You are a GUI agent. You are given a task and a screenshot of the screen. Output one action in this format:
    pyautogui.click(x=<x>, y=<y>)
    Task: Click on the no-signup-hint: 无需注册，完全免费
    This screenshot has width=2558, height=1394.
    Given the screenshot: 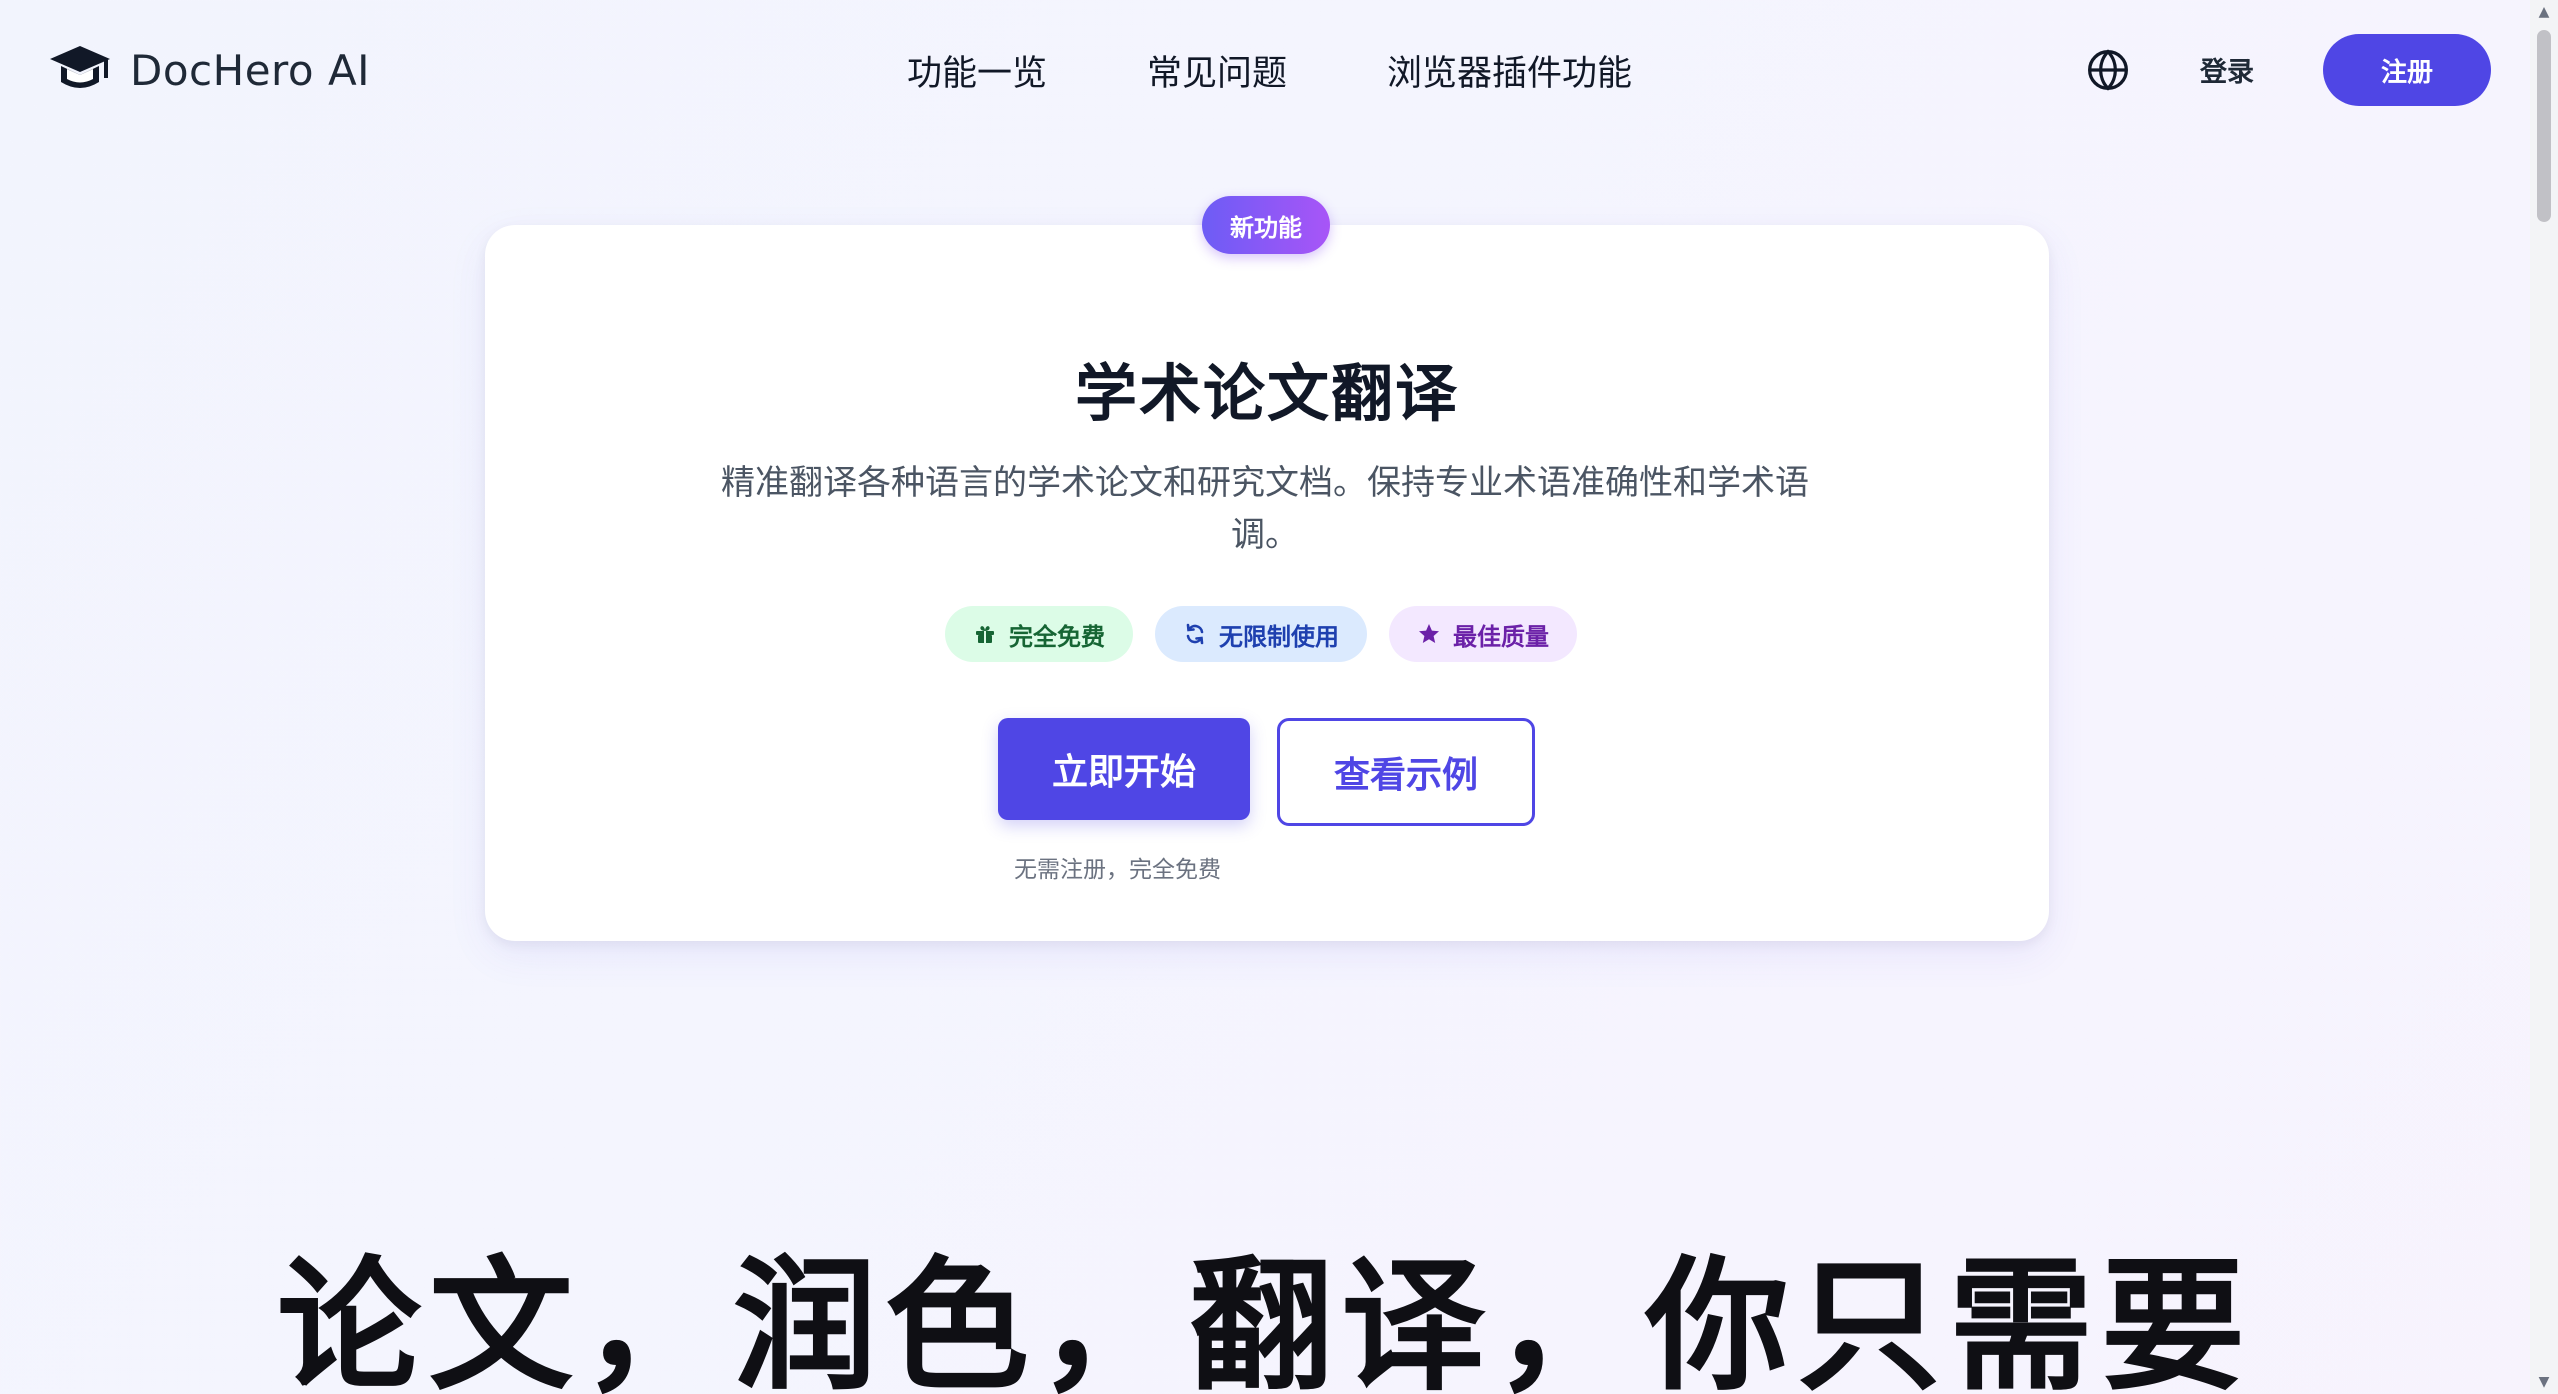 What is the action you would take?
    pyautogui.click(x=1117, y=870)
    